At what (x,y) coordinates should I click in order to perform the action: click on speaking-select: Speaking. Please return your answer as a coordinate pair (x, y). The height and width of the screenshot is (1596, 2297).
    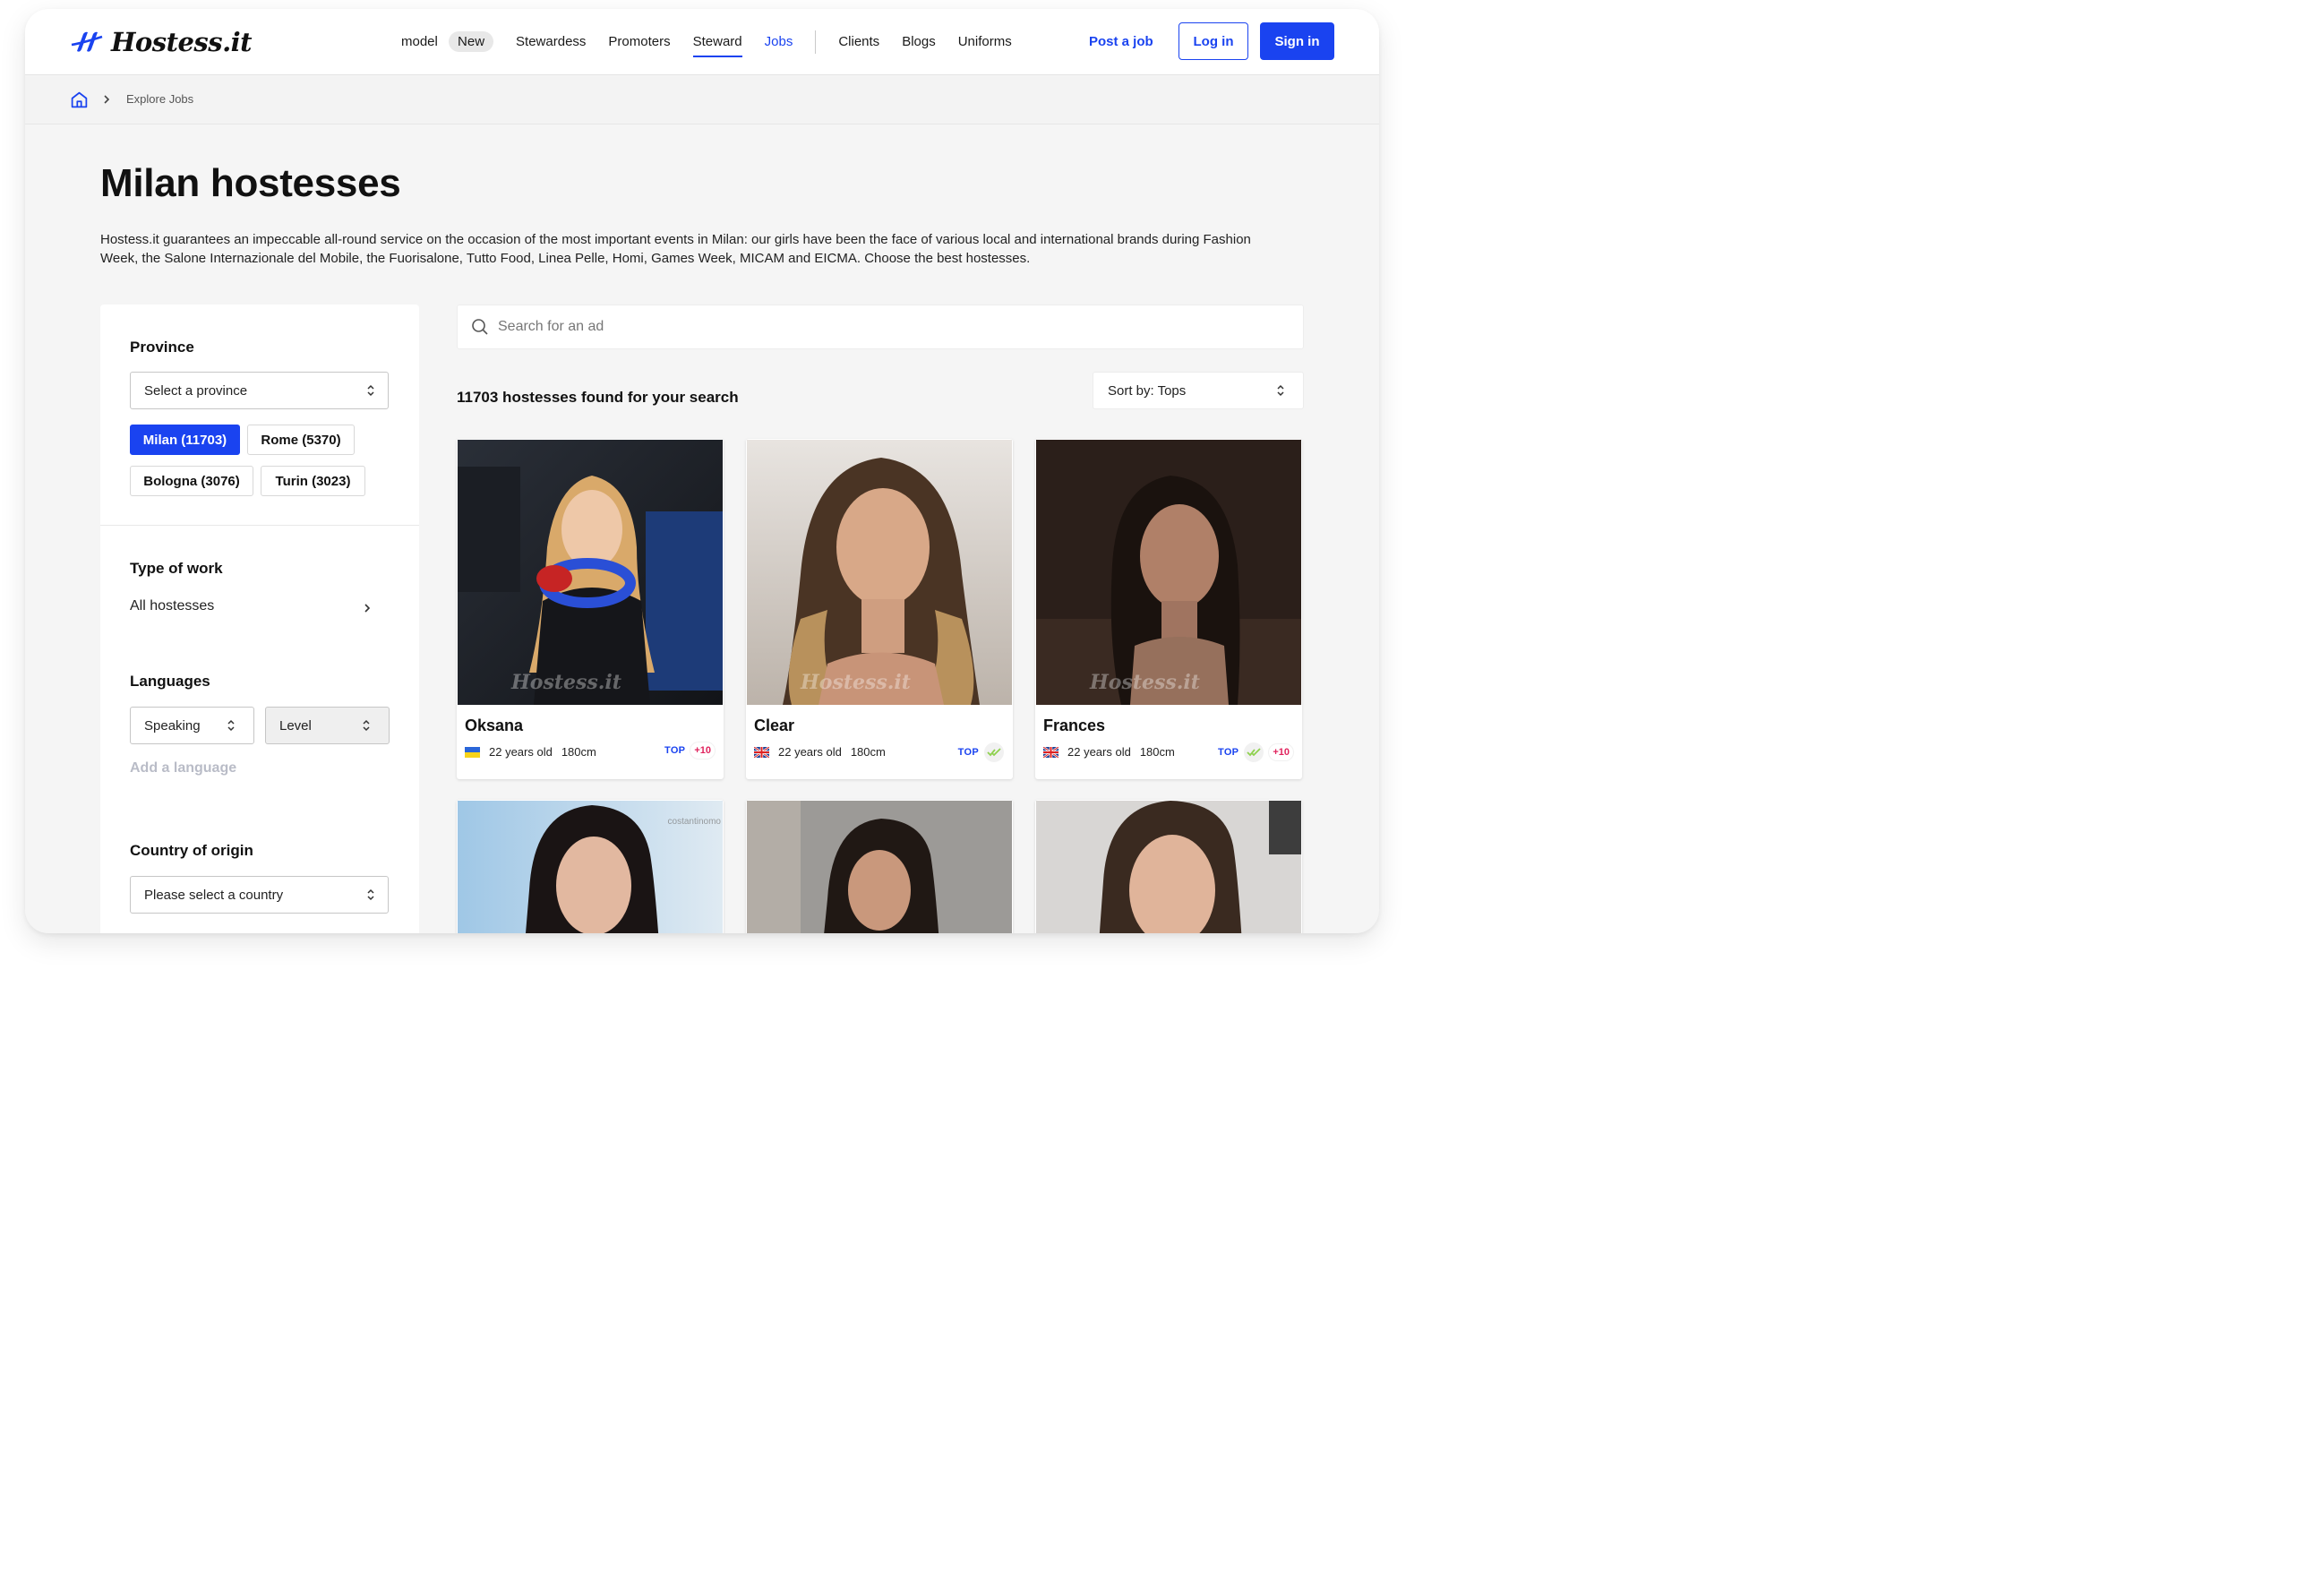
    Looking at the image, I should click on (192, 726).